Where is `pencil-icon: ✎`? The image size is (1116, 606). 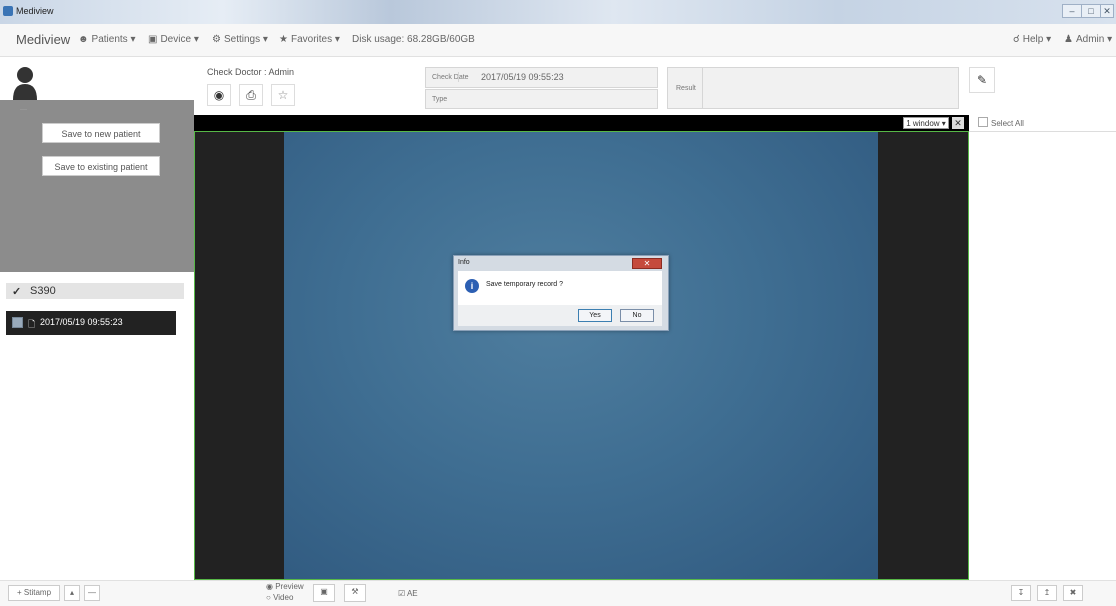 pencil-icon: ✎ is located at coordinates (982, 80).